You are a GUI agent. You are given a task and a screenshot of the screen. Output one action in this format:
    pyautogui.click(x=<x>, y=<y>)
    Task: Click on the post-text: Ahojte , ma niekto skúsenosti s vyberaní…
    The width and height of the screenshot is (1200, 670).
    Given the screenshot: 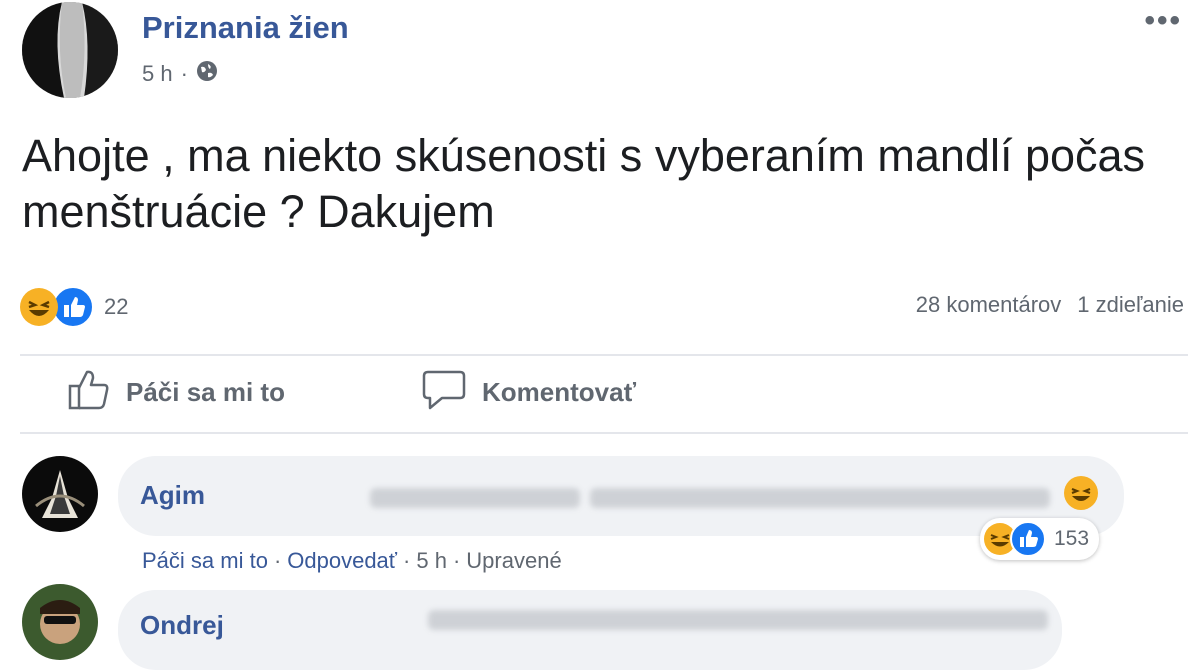 What is the action you would take?
    pyautogui.click(x=584, y=183)
    